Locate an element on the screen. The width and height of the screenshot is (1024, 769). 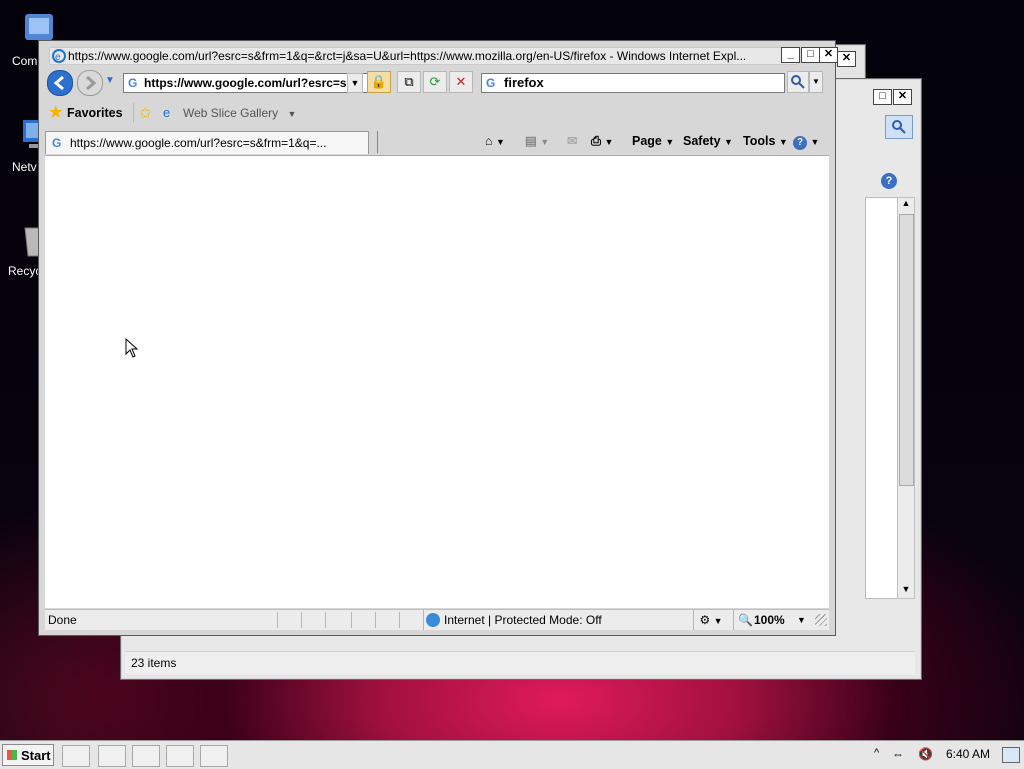
quicklaunch-explorer-icon is located at coordinates (112, 756).